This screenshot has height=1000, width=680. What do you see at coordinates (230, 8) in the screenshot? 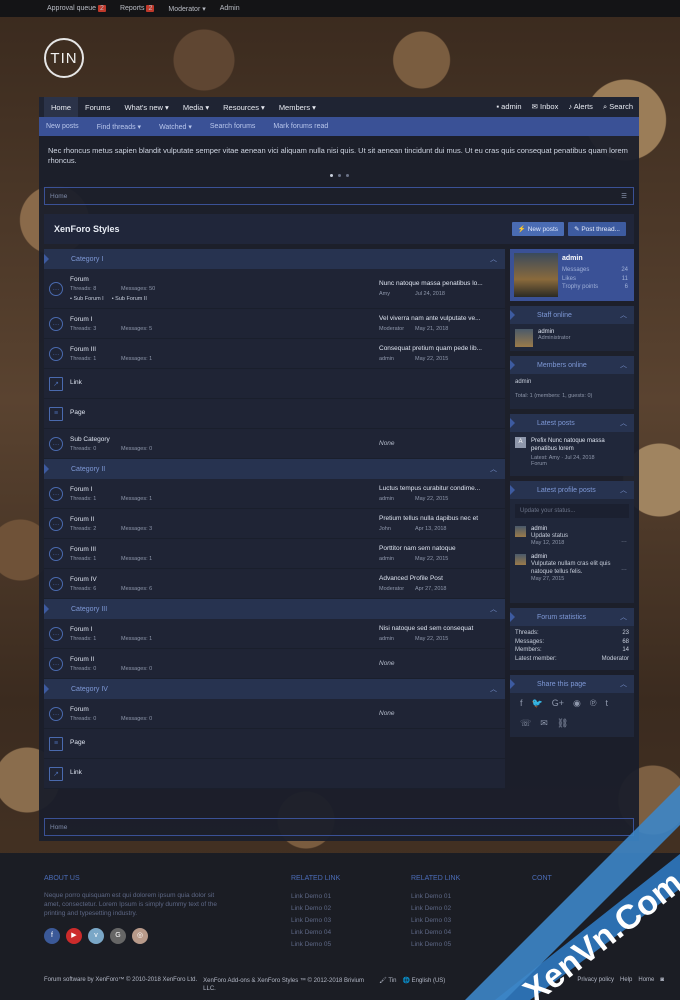
I see `topbar-item: Admin` at bounding box center [230, 8].